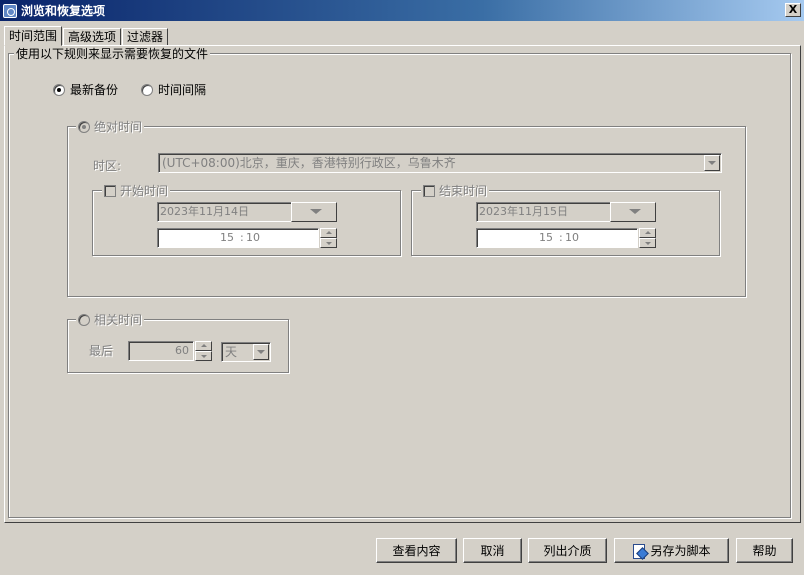  What do you see at coordinates (253, 237) in the screenshot?
I see `start-minute: 10` at bounding box center [253, 237].